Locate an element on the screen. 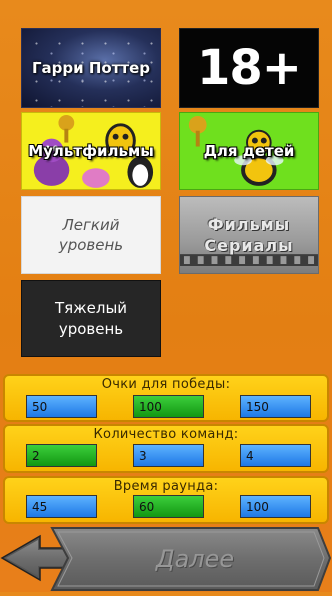 The image size is (332, 596). next-button: Далее is located at coordinates (195, 559).